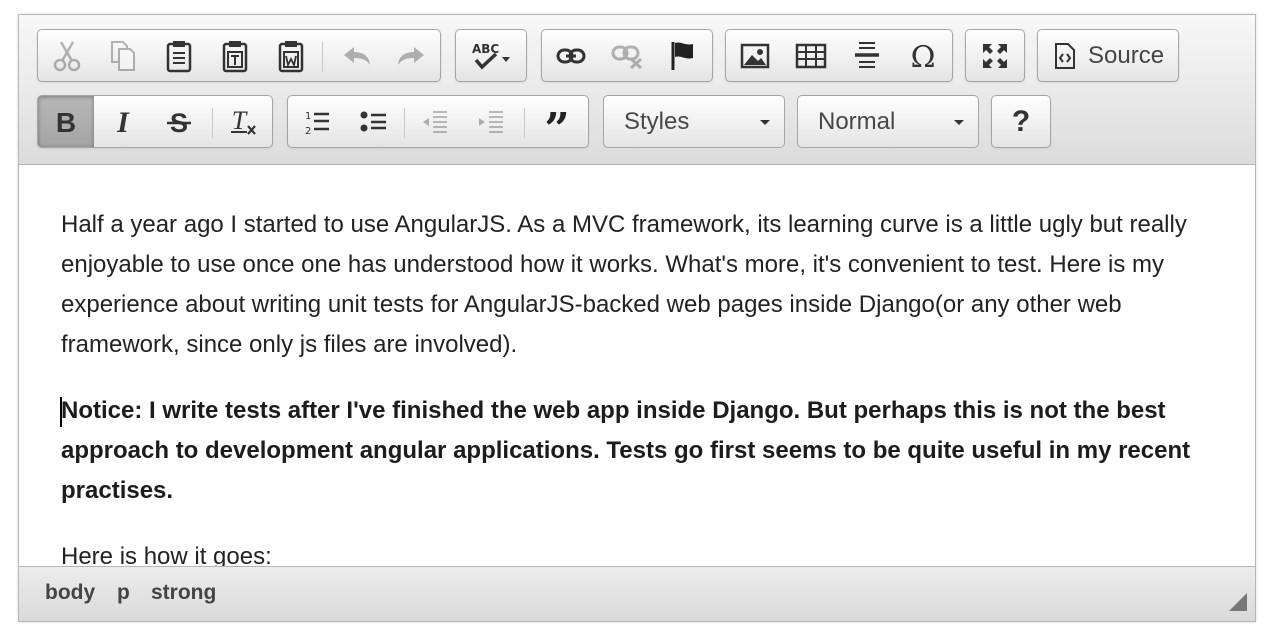 The image size is (1276, 640). I want to click on cut-icon, so click(67, 55).